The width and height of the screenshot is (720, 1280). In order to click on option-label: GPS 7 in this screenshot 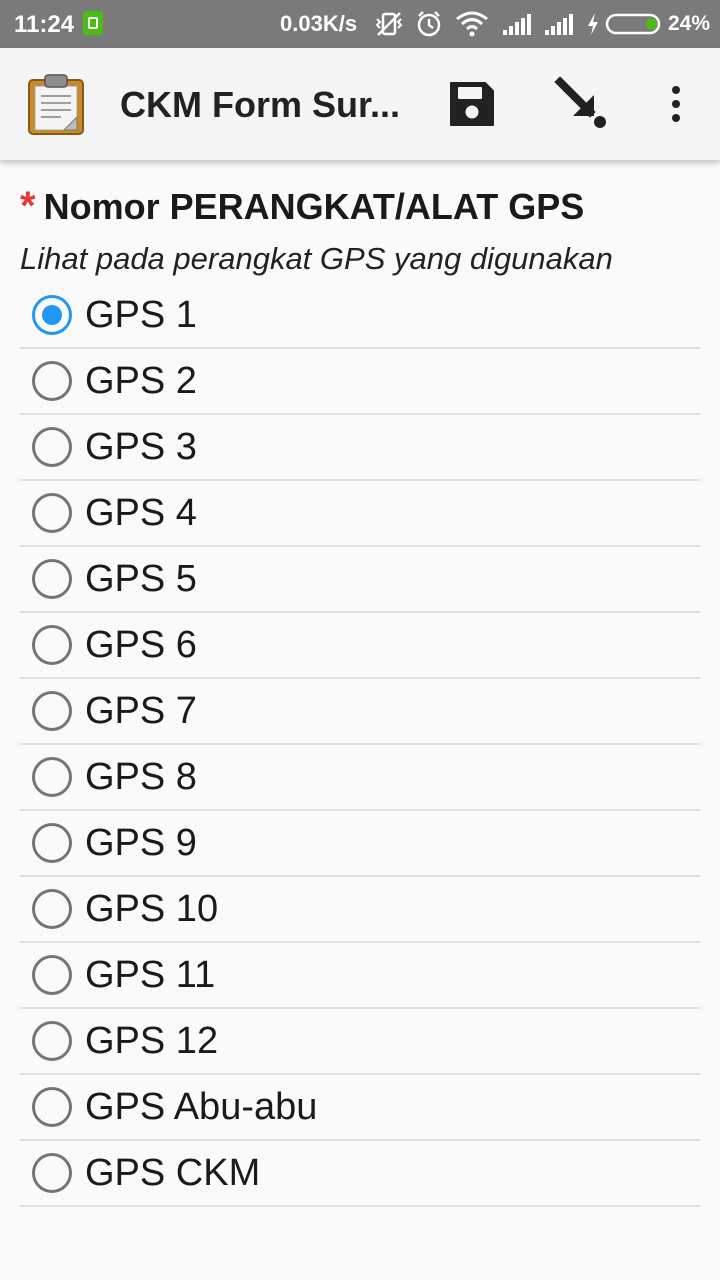, I will do `click(141, 710)`.